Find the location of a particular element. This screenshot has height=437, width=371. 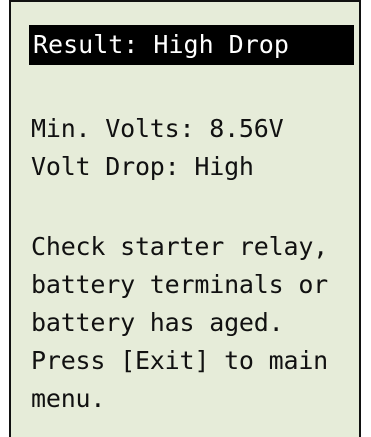

message-line-3: battery has aged. is located at coordinates (157, 322).